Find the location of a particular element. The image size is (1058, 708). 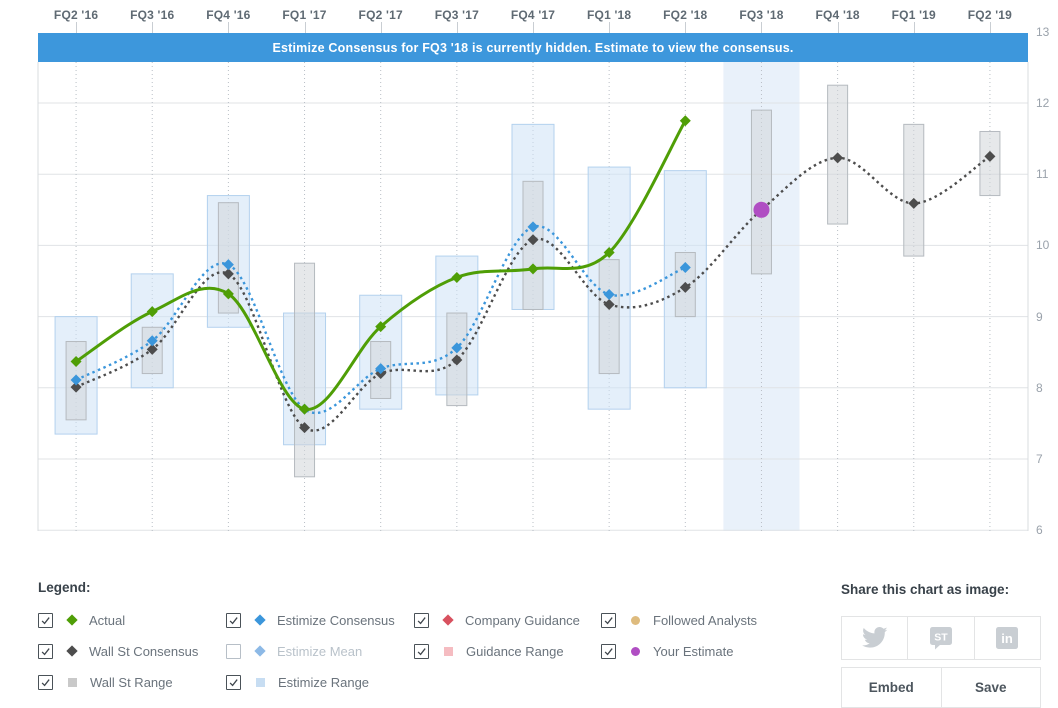

legend-item-followed-analysts: Followed Analysts is located at coordinates (696, 620).